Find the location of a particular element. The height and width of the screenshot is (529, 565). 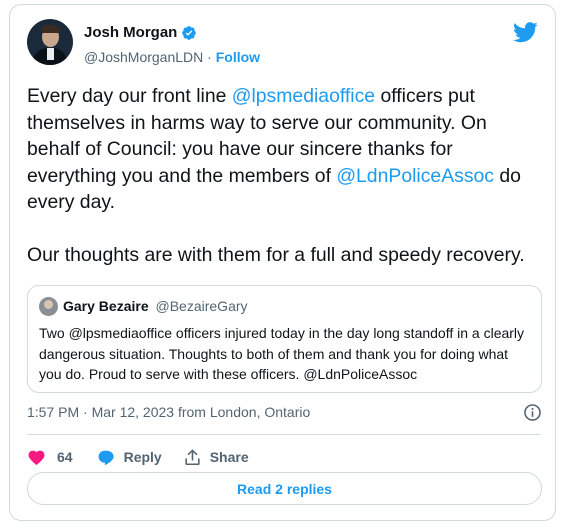

share-icon is located at coordinates (192, 457).